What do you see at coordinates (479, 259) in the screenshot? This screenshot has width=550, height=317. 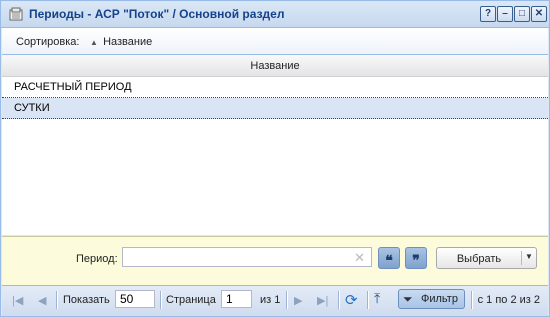 I see `select-button-label: Выбрать` at bounding box center [479, 259].